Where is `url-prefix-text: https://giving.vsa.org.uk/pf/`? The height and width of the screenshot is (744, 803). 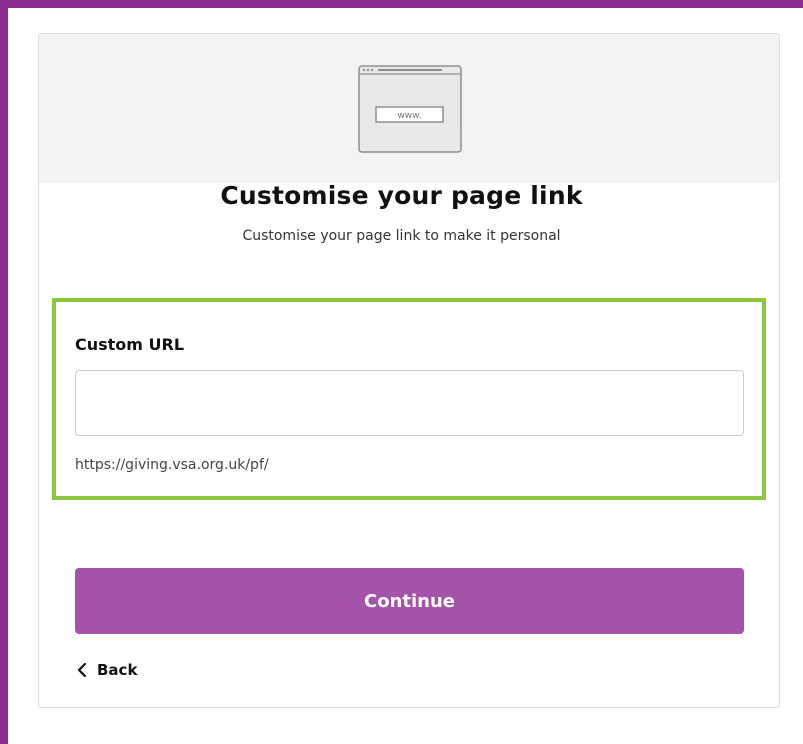
url-prefix-text: https://giving.vsa.org.uk/pf/ is located at coordinates (172, 465).